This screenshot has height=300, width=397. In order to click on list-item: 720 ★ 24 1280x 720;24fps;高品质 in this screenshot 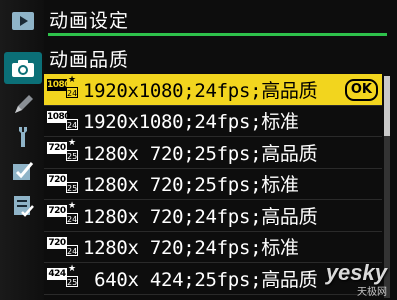, I will do `click(213, 216)`.